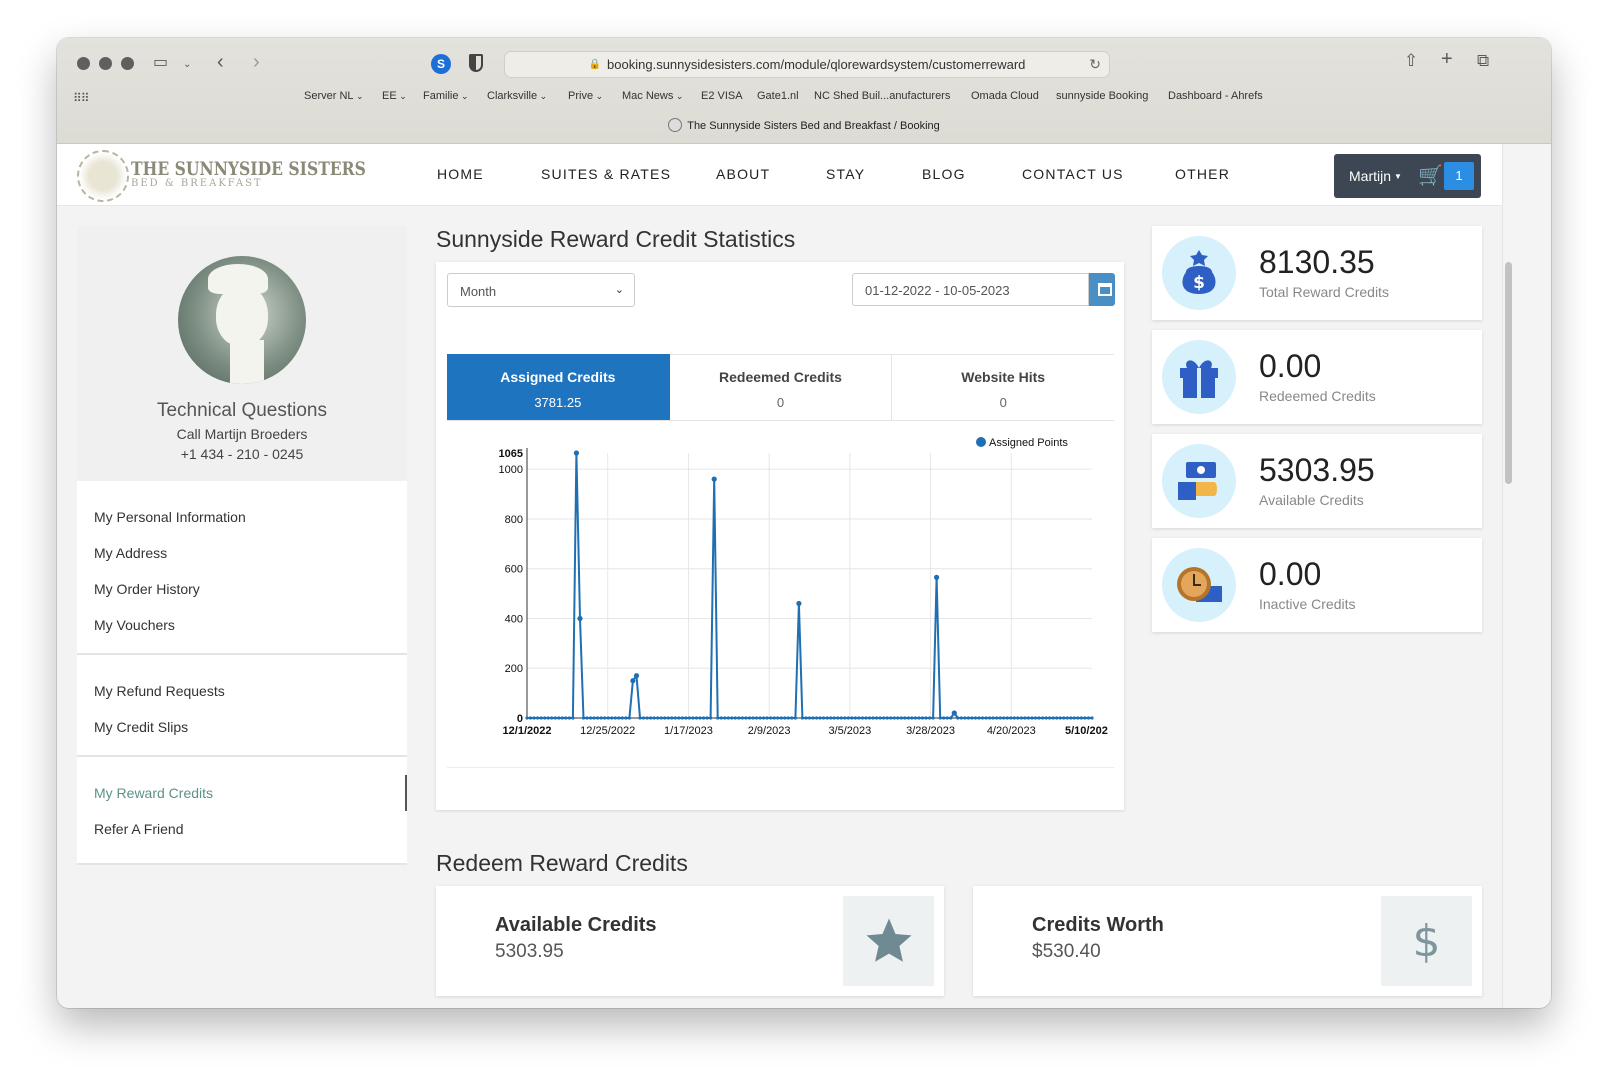 The height and width of the screenshot is (1080, 1608). Describe the element at coordinates (514, 520) in the screenshot. I see `y-tick-label: 800` at that location.